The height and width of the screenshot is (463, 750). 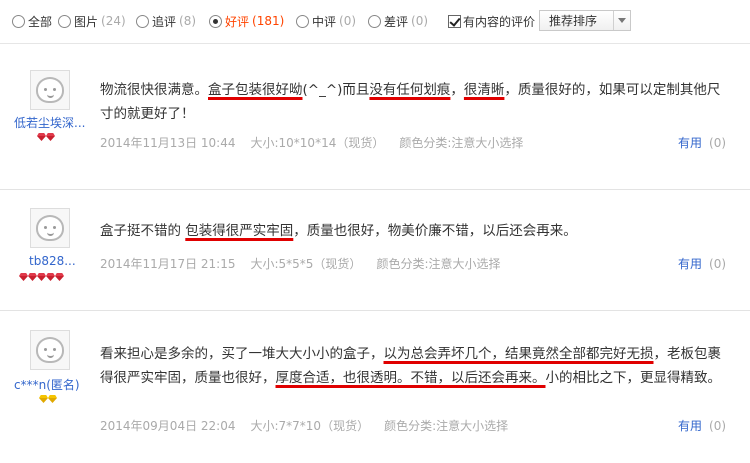 I want to click on filter-positive: 好评 (181), so click(x=246, y=21).